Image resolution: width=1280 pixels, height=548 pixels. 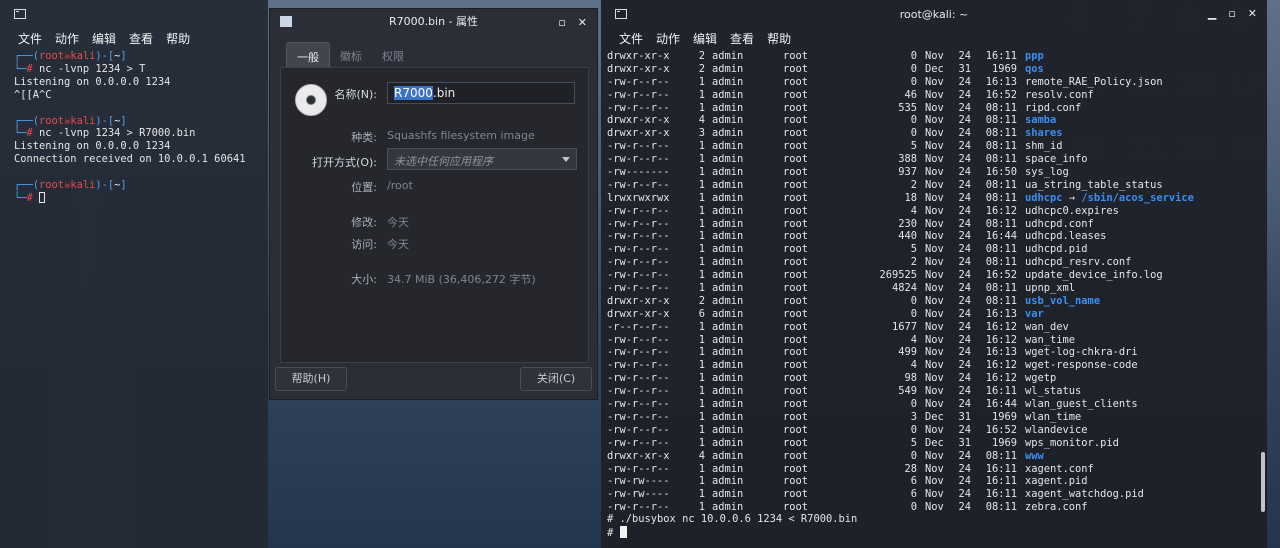 I want to click on file-name: xagent.conf, so click(x=1059, y=468).